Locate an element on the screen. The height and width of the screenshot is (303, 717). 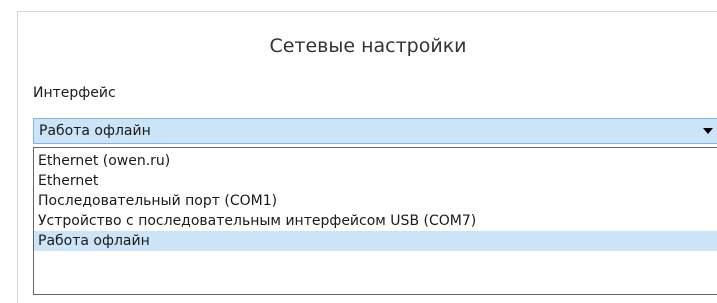
interface-selected-value: Работа офлайн is located at coordinates (95, 131).